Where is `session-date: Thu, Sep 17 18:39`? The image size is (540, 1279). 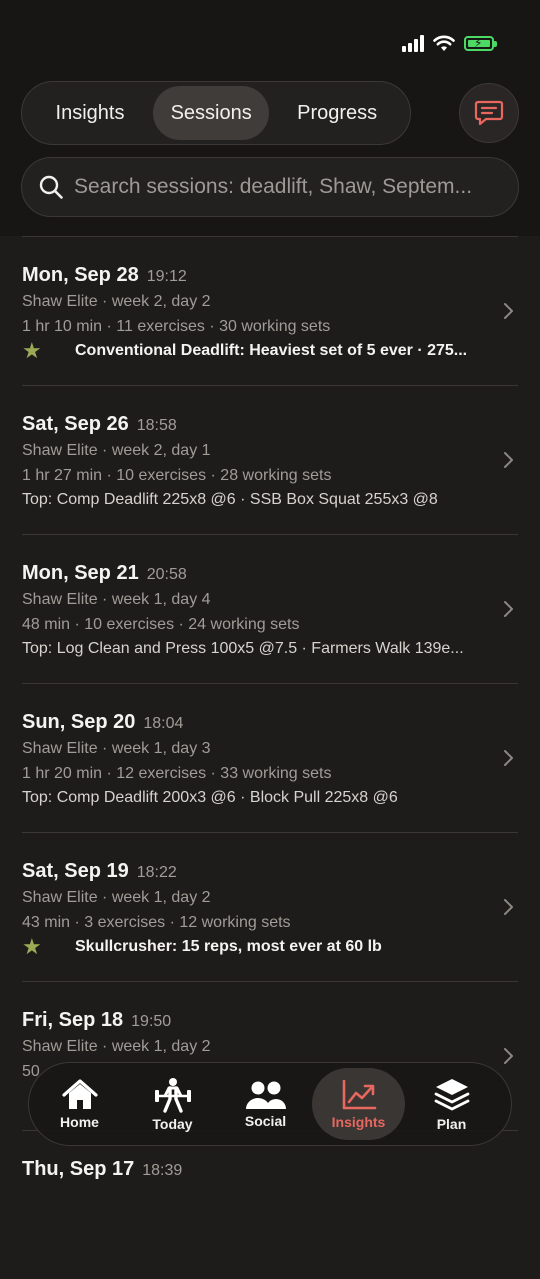
session-date: Thu, Sep 17 18:39 is located at coordinates (102, 1169).